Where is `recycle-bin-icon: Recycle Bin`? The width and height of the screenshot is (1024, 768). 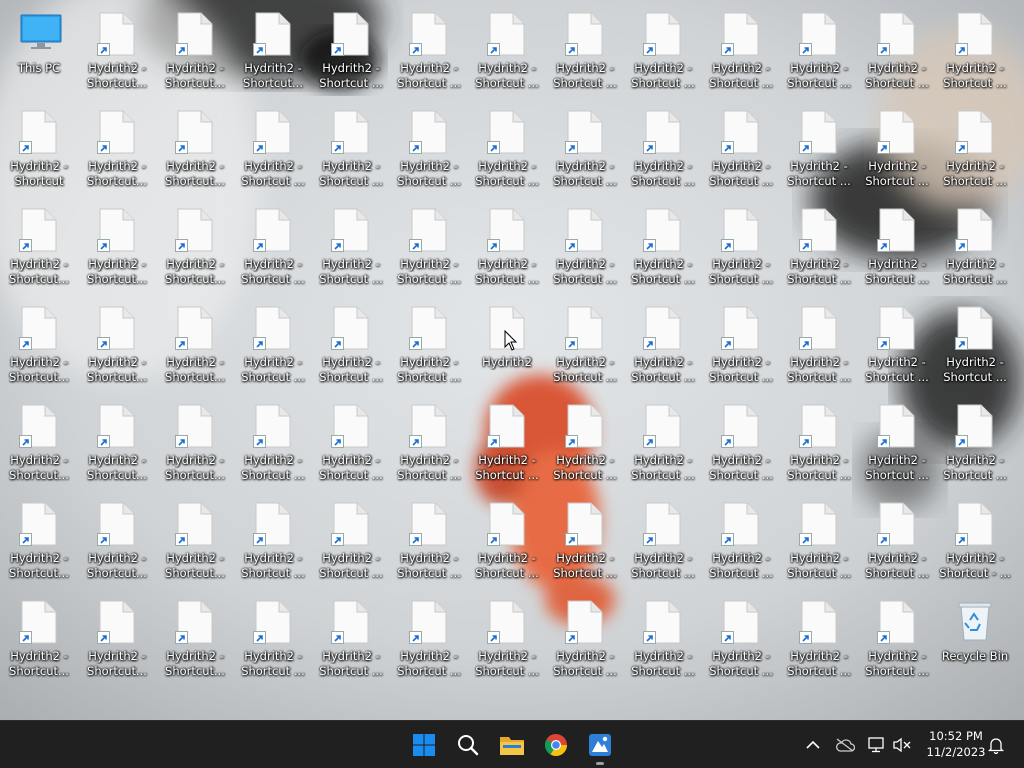
recycle-bin-icon: Recycle Bin is located at coordinates (975, 640).